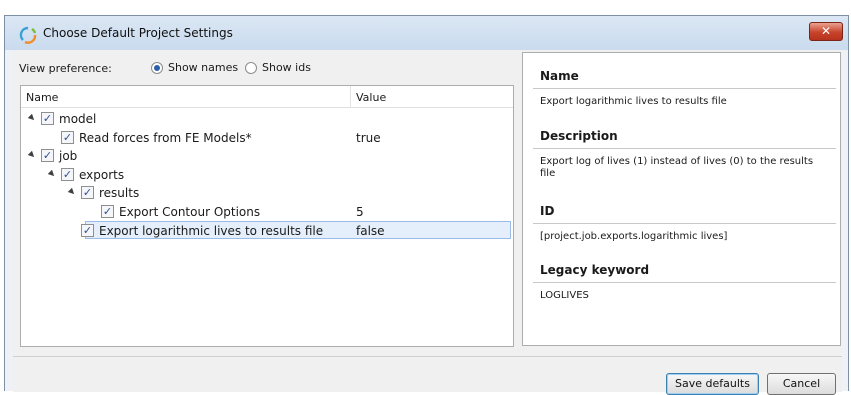 The height and width of the screenshot is (395, 851). Describe the element at coordinates (165, 137) in the screenshot. I see `tree-row-label: Read forces from FE Models*` at that location.